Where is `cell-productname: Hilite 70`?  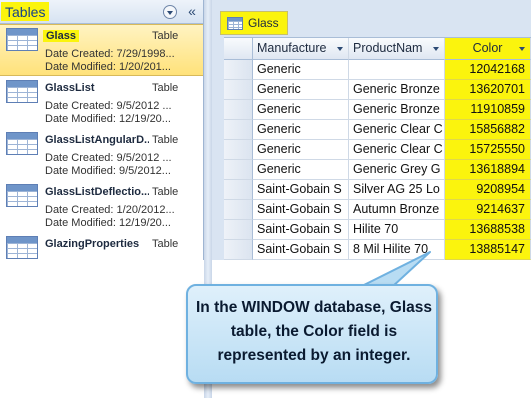
cell-productname: Hilite 70 is located at coordinates (397, 230).